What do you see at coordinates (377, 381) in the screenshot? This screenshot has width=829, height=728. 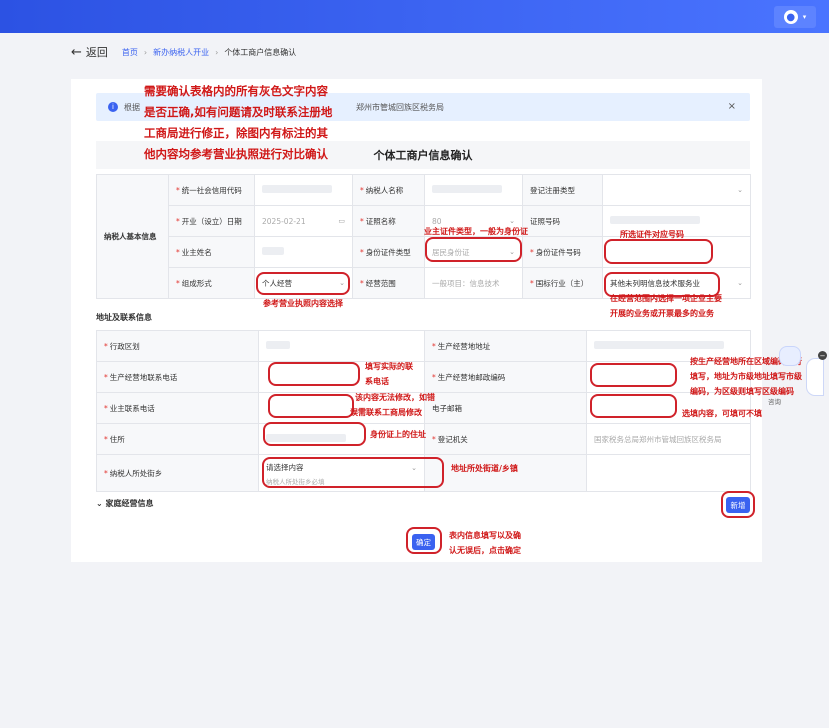 I see `annotation-biz-phone-2: 系电话` at bounding box center [377, 381].